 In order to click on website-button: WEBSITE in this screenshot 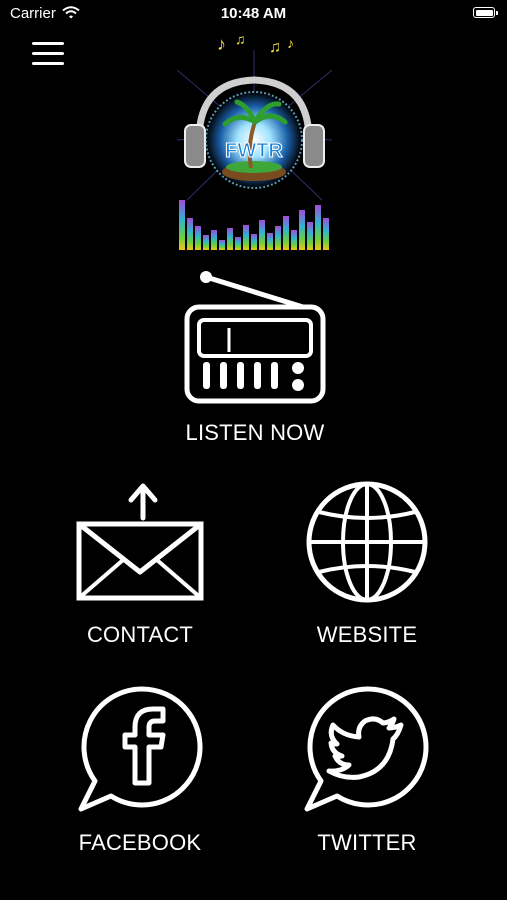, I will do `click(367, 567)`.